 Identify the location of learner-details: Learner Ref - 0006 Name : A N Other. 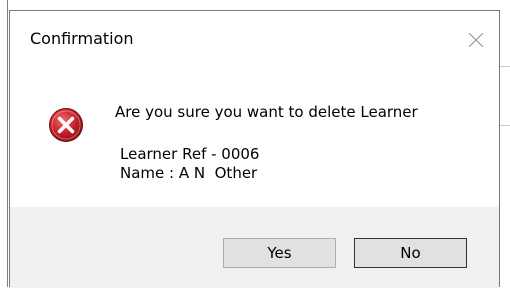
(189, 164).